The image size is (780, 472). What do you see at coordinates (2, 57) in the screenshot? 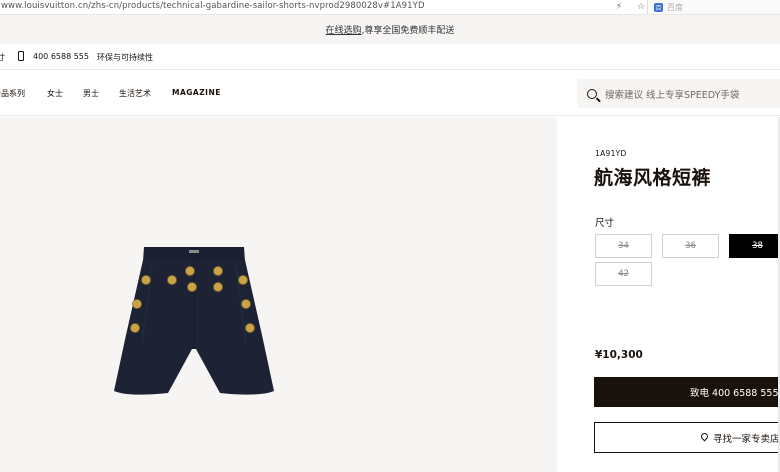
I see `utility-fragment: 寸` at bounding box center [2, 57].